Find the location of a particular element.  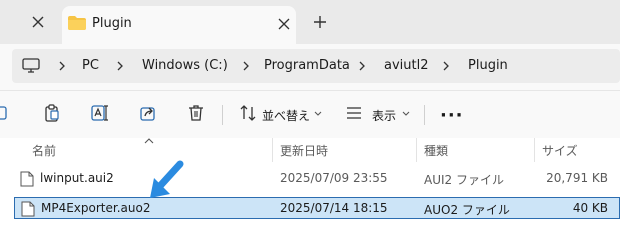

breadcrumb-plugin: Plugin is located at coordinates (488, 65).